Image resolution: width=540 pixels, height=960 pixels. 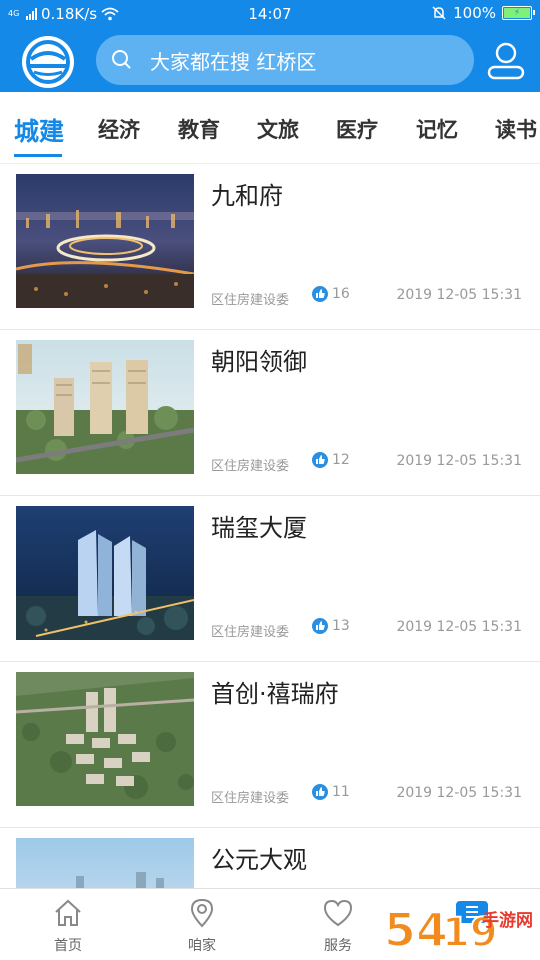 I want to click on article-title: 九和府, so click(x=247, y=196).